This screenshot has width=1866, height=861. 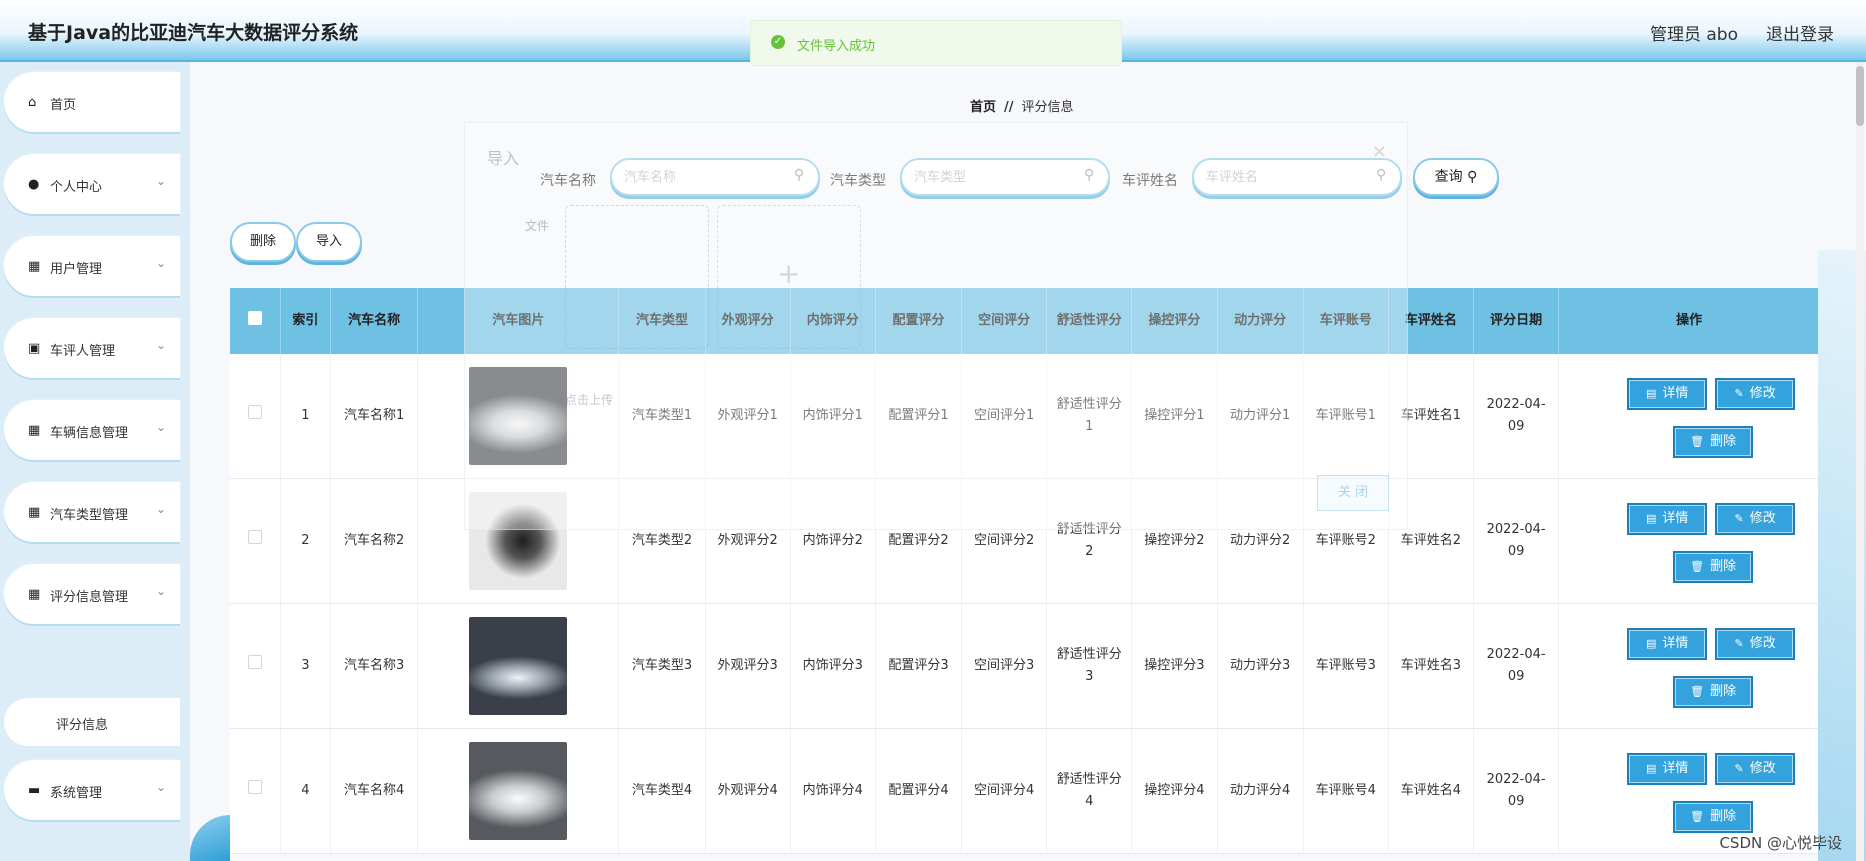 I want to click on dialog-close-button: 关 闭, so click(x=1353, y=493).